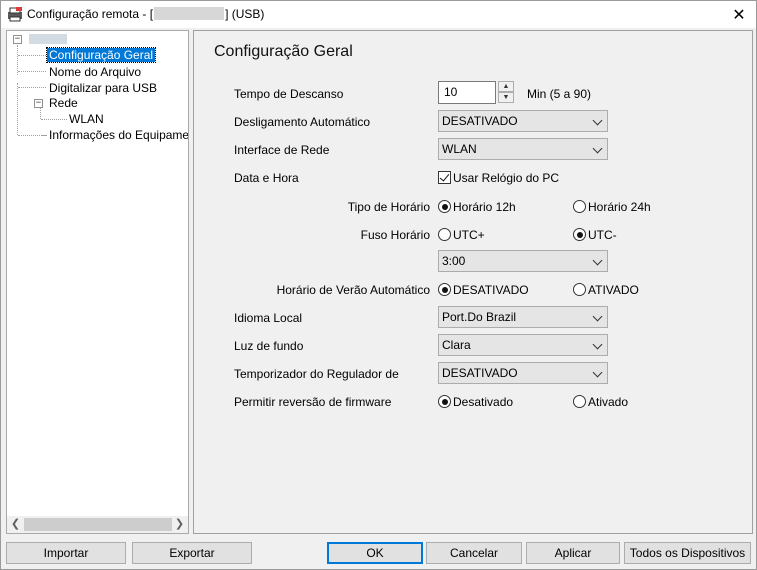  I want to click on window-title: Configuração remota - [ ] (USB), so click(145, 14).